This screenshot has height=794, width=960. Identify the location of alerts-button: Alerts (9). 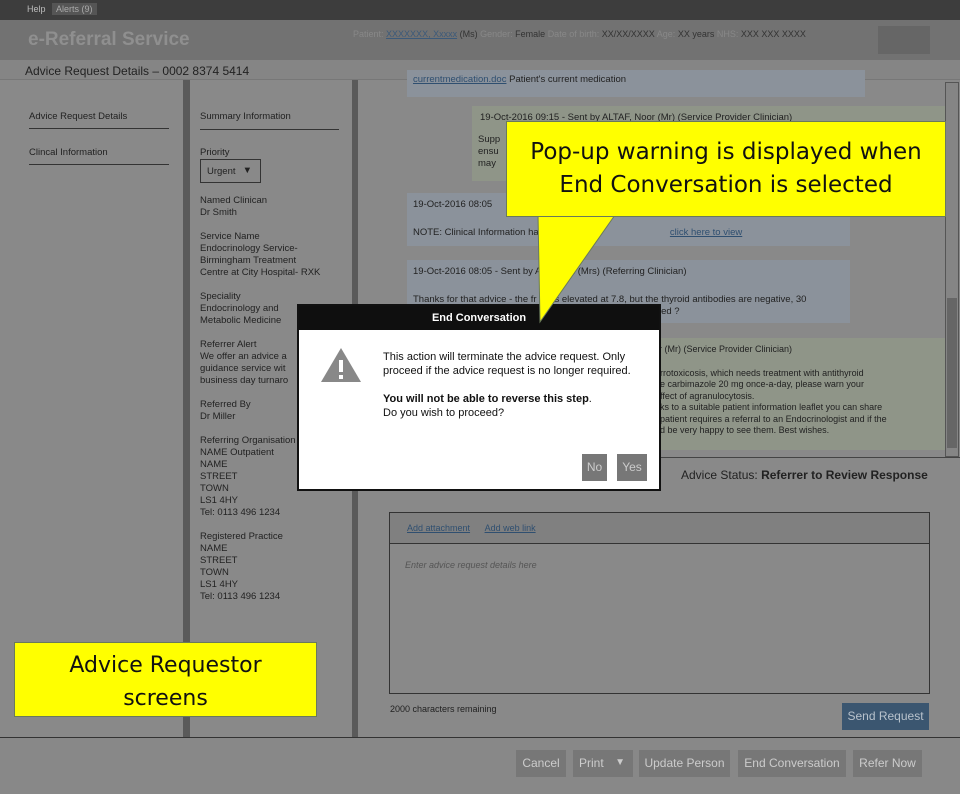
(74, 9).